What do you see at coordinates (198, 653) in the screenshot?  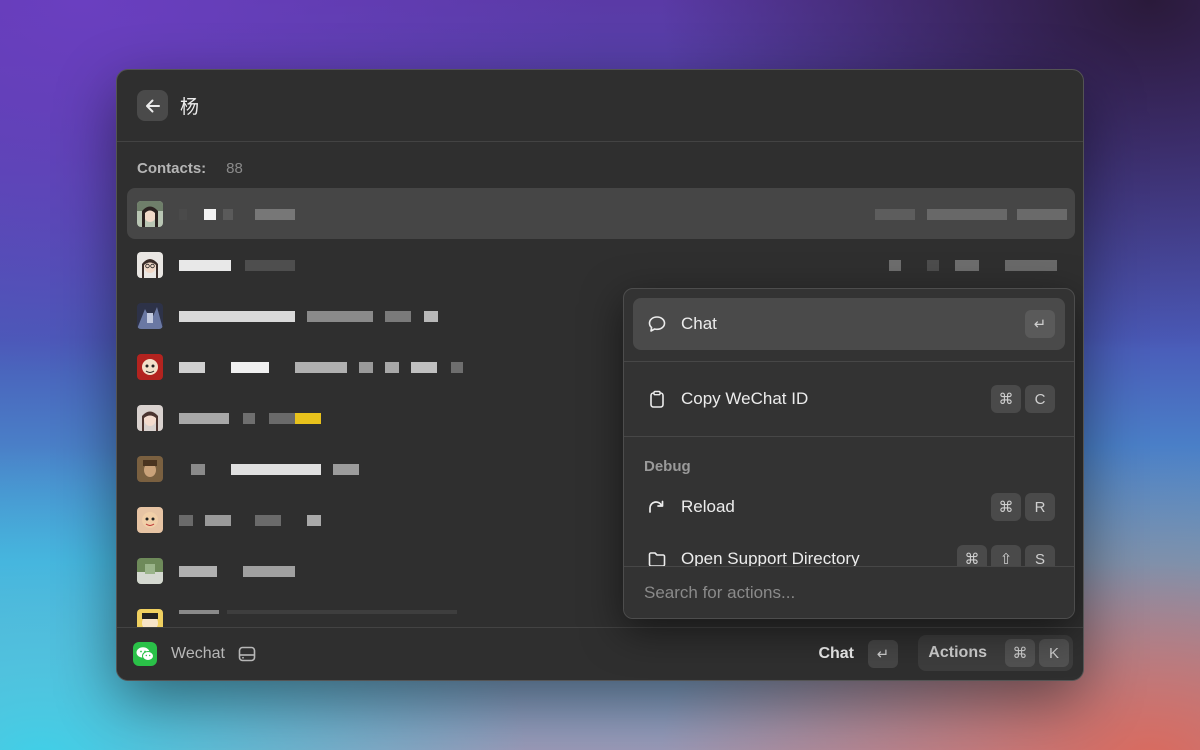 I see `app-name: Wechat` at bounding box center [198, 653].